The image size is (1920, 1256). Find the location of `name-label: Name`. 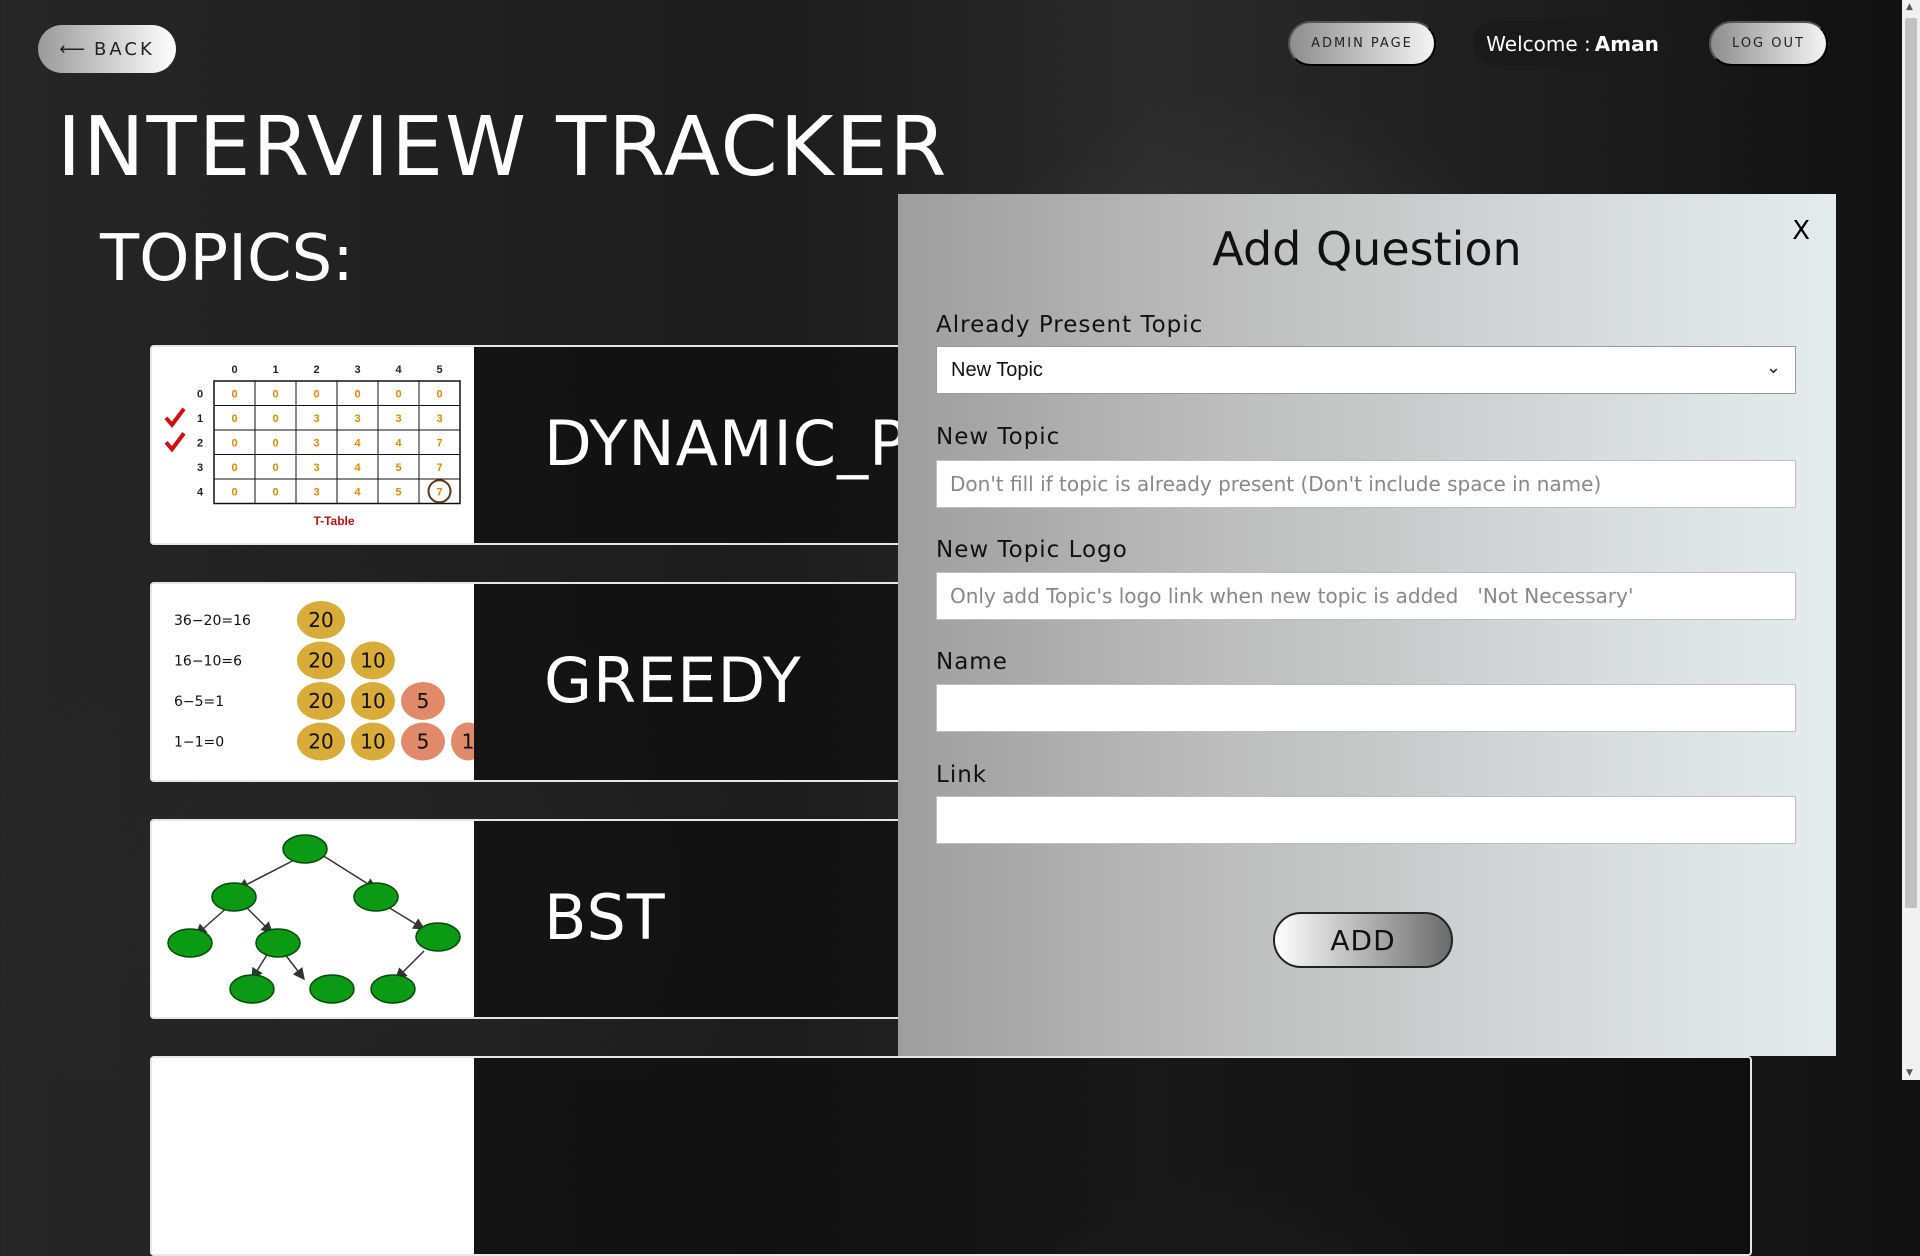

name-label: Name is located at coordinates (972, 662).